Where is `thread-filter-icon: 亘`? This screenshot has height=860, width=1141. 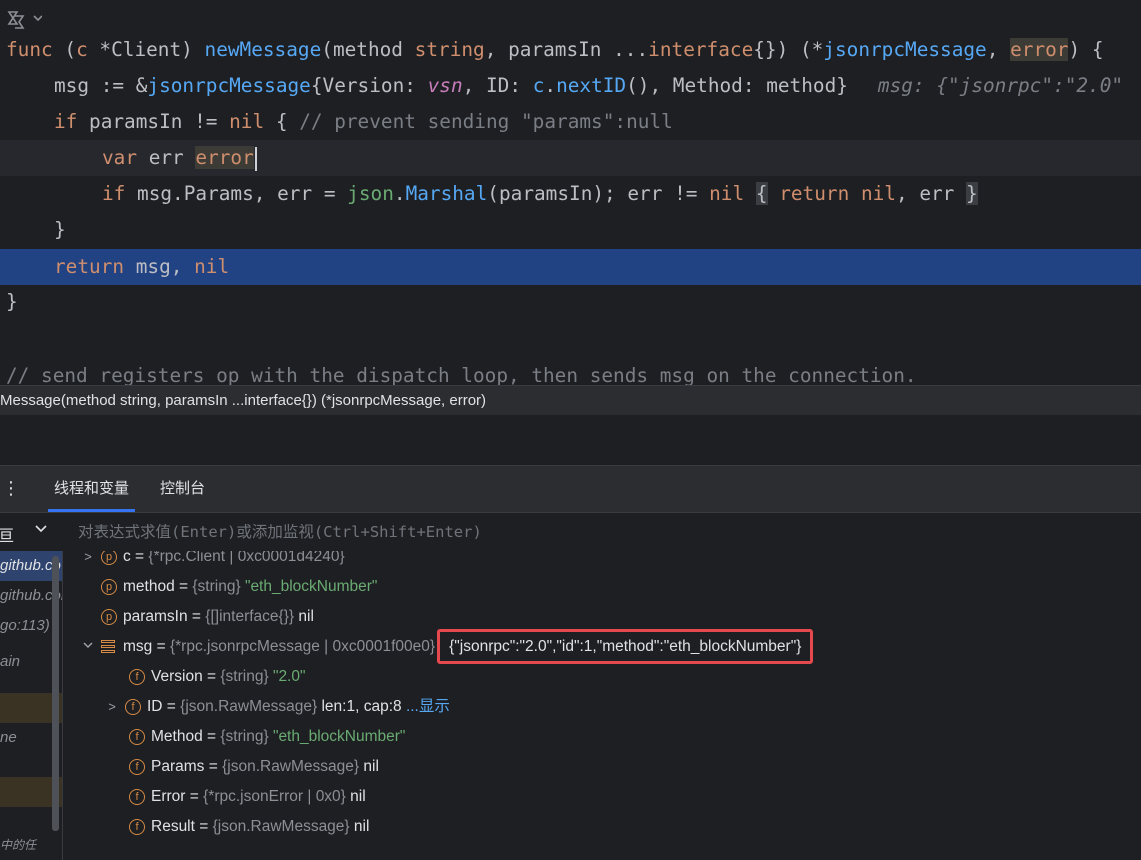 thread-filter-icon: 亘 is located at coordinates (7, 534).